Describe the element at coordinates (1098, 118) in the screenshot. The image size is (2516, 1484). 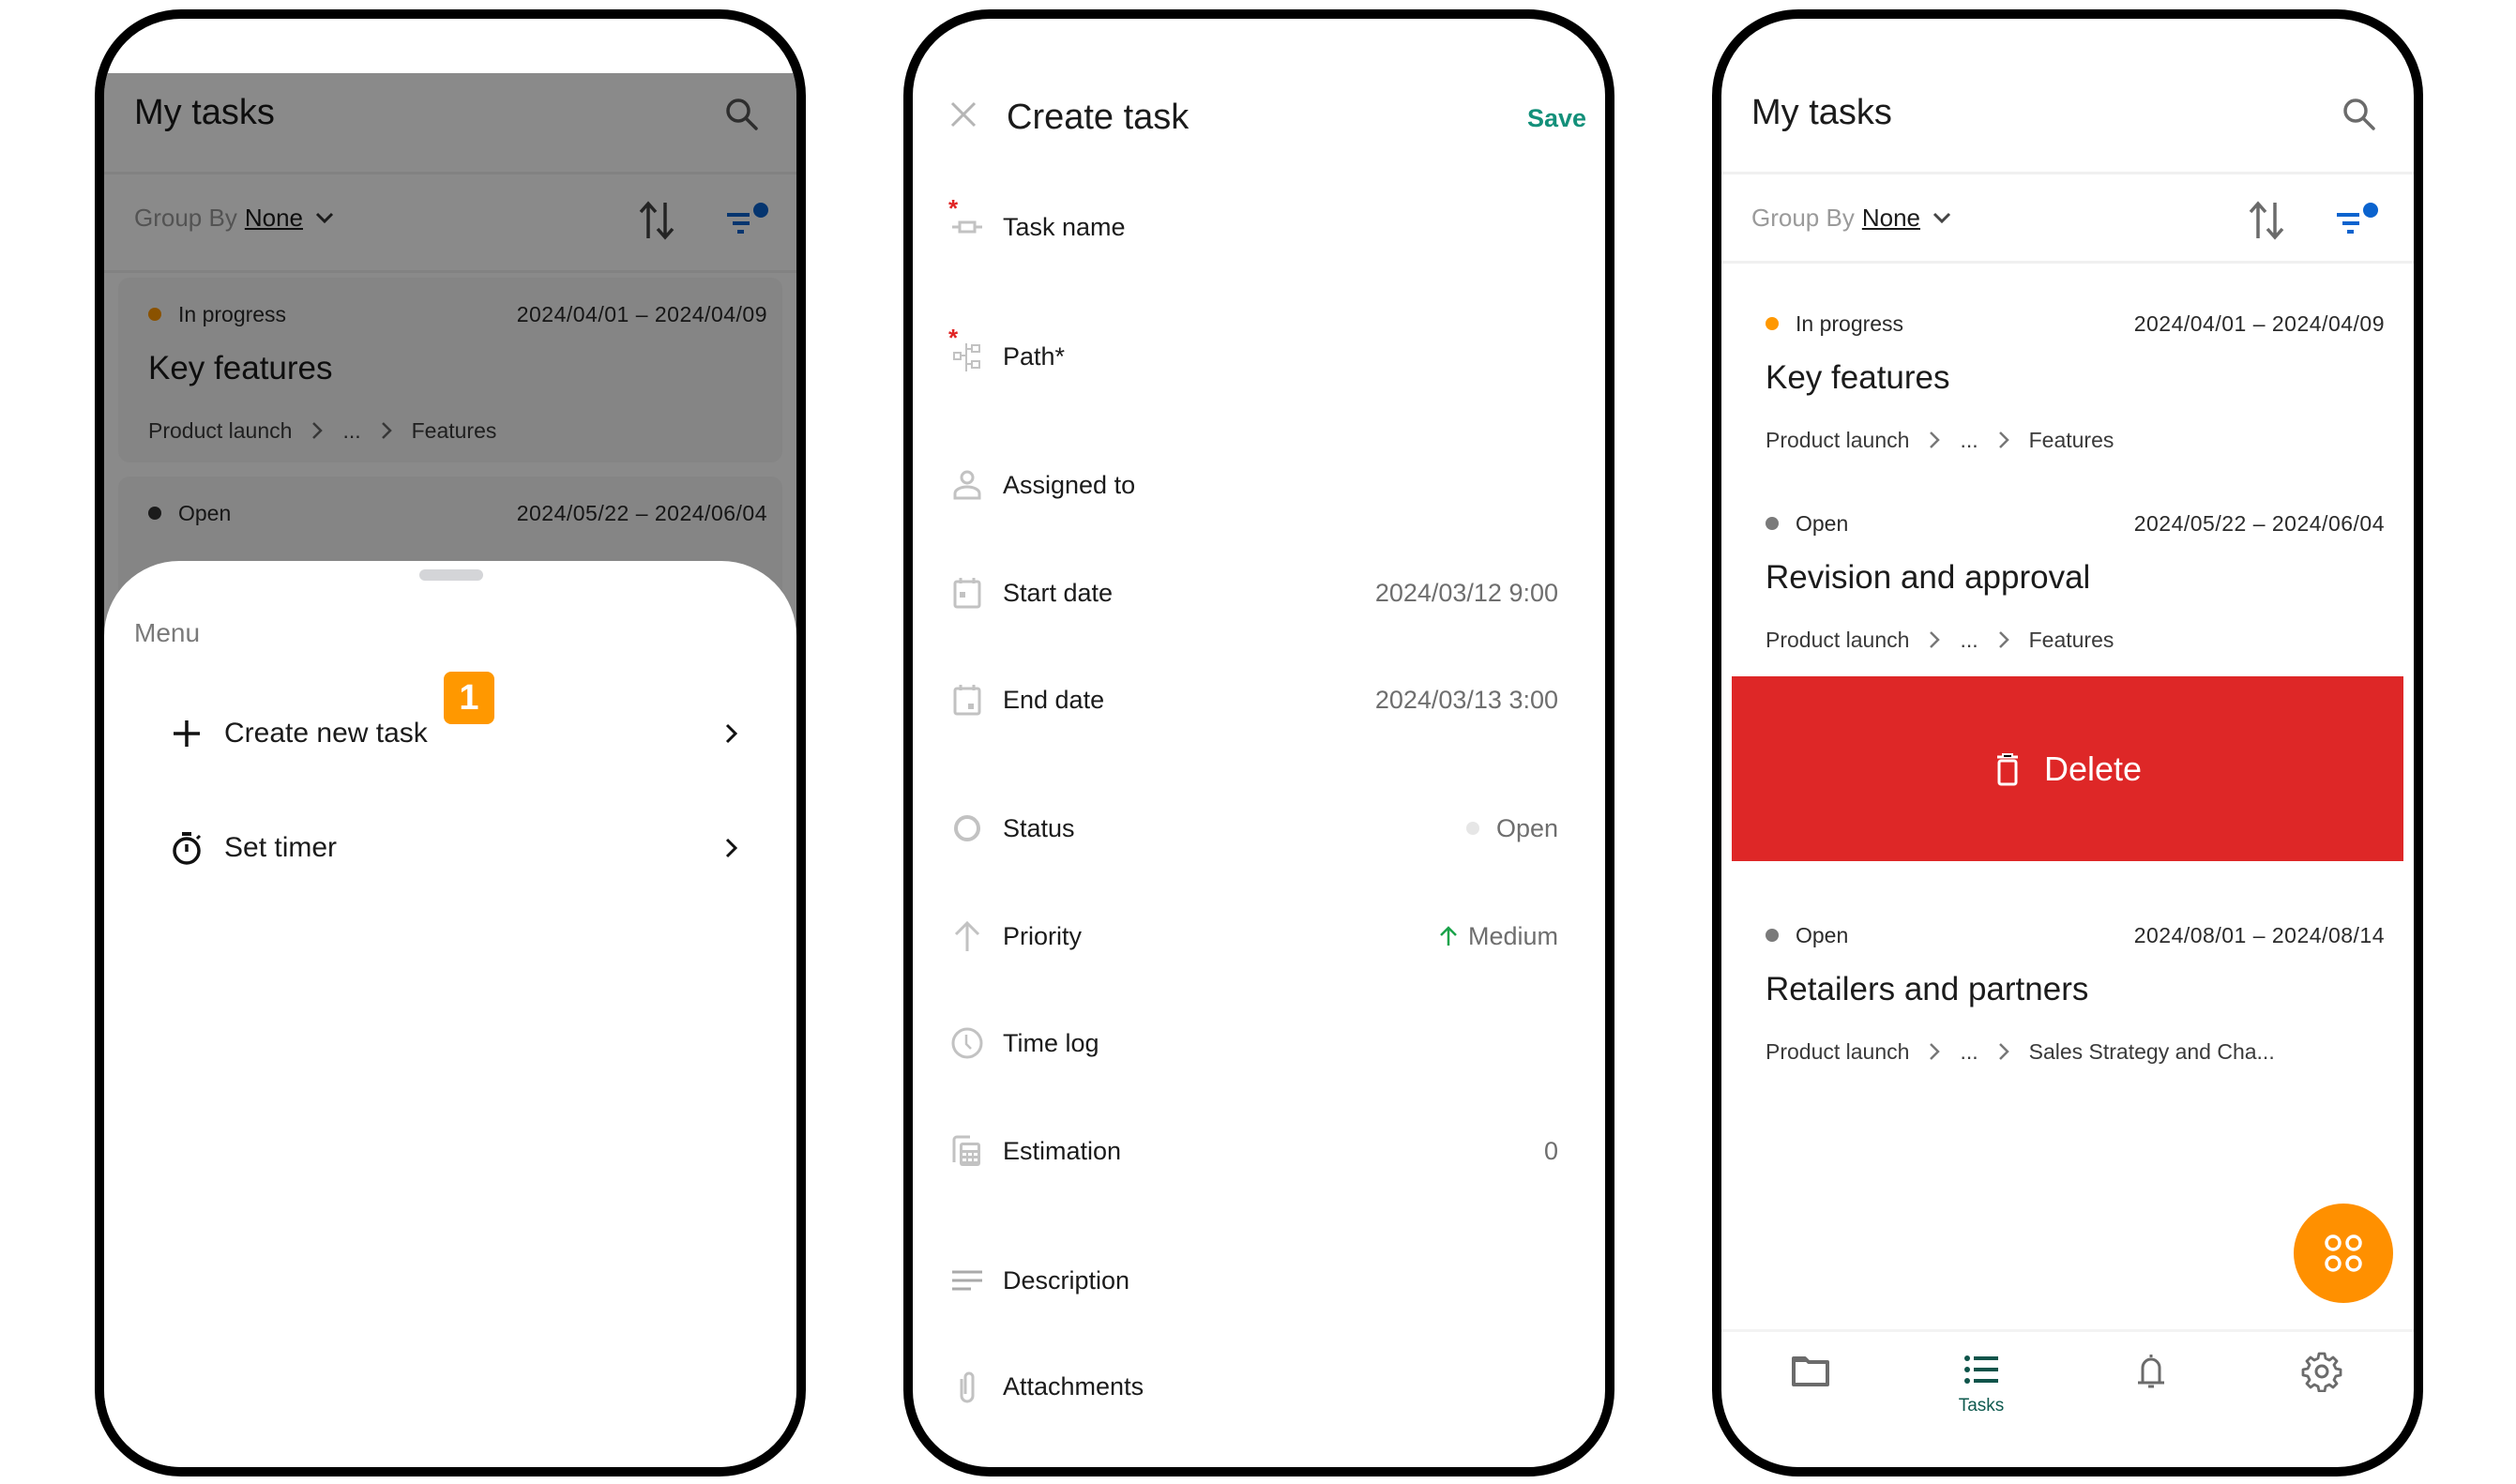
I see `page-title: Create task` at that location.